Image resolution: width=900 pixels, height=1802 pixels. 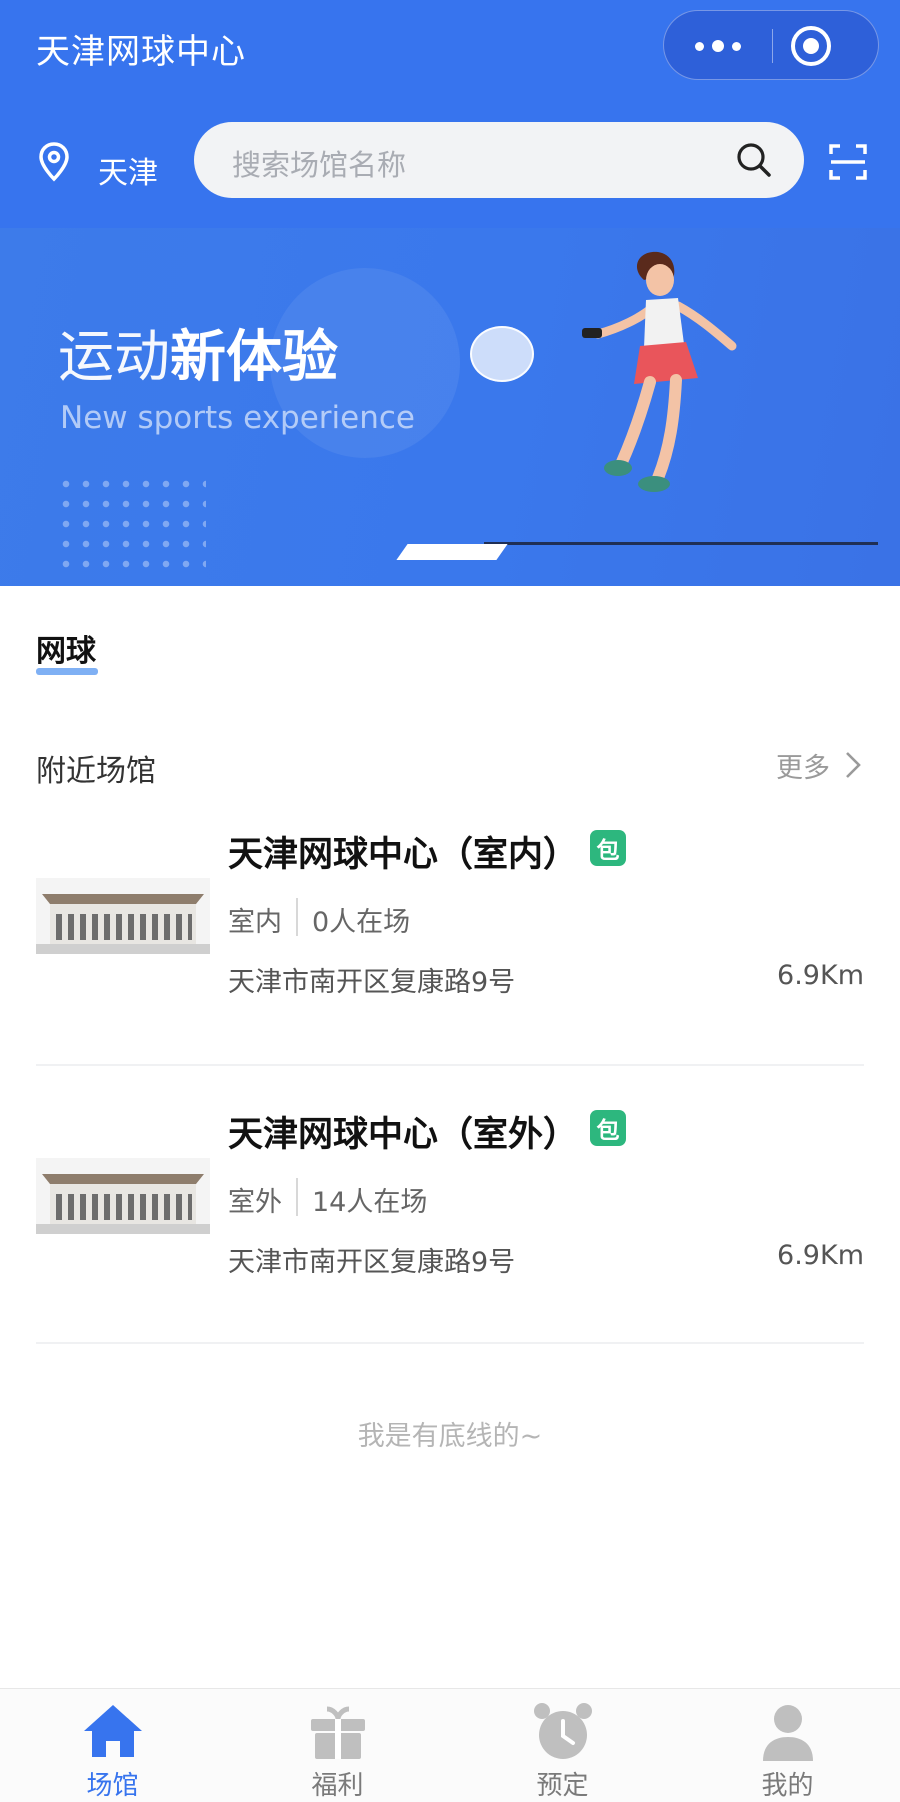 I want to click on more-options-button, so click(x=718, y=46).